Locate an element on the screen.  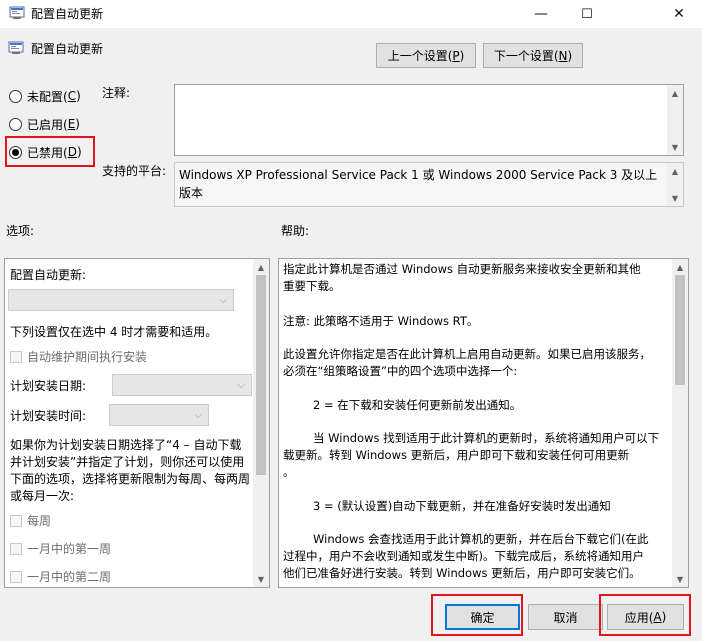
comment-label: 注释: is located at coordinates (116, 93).